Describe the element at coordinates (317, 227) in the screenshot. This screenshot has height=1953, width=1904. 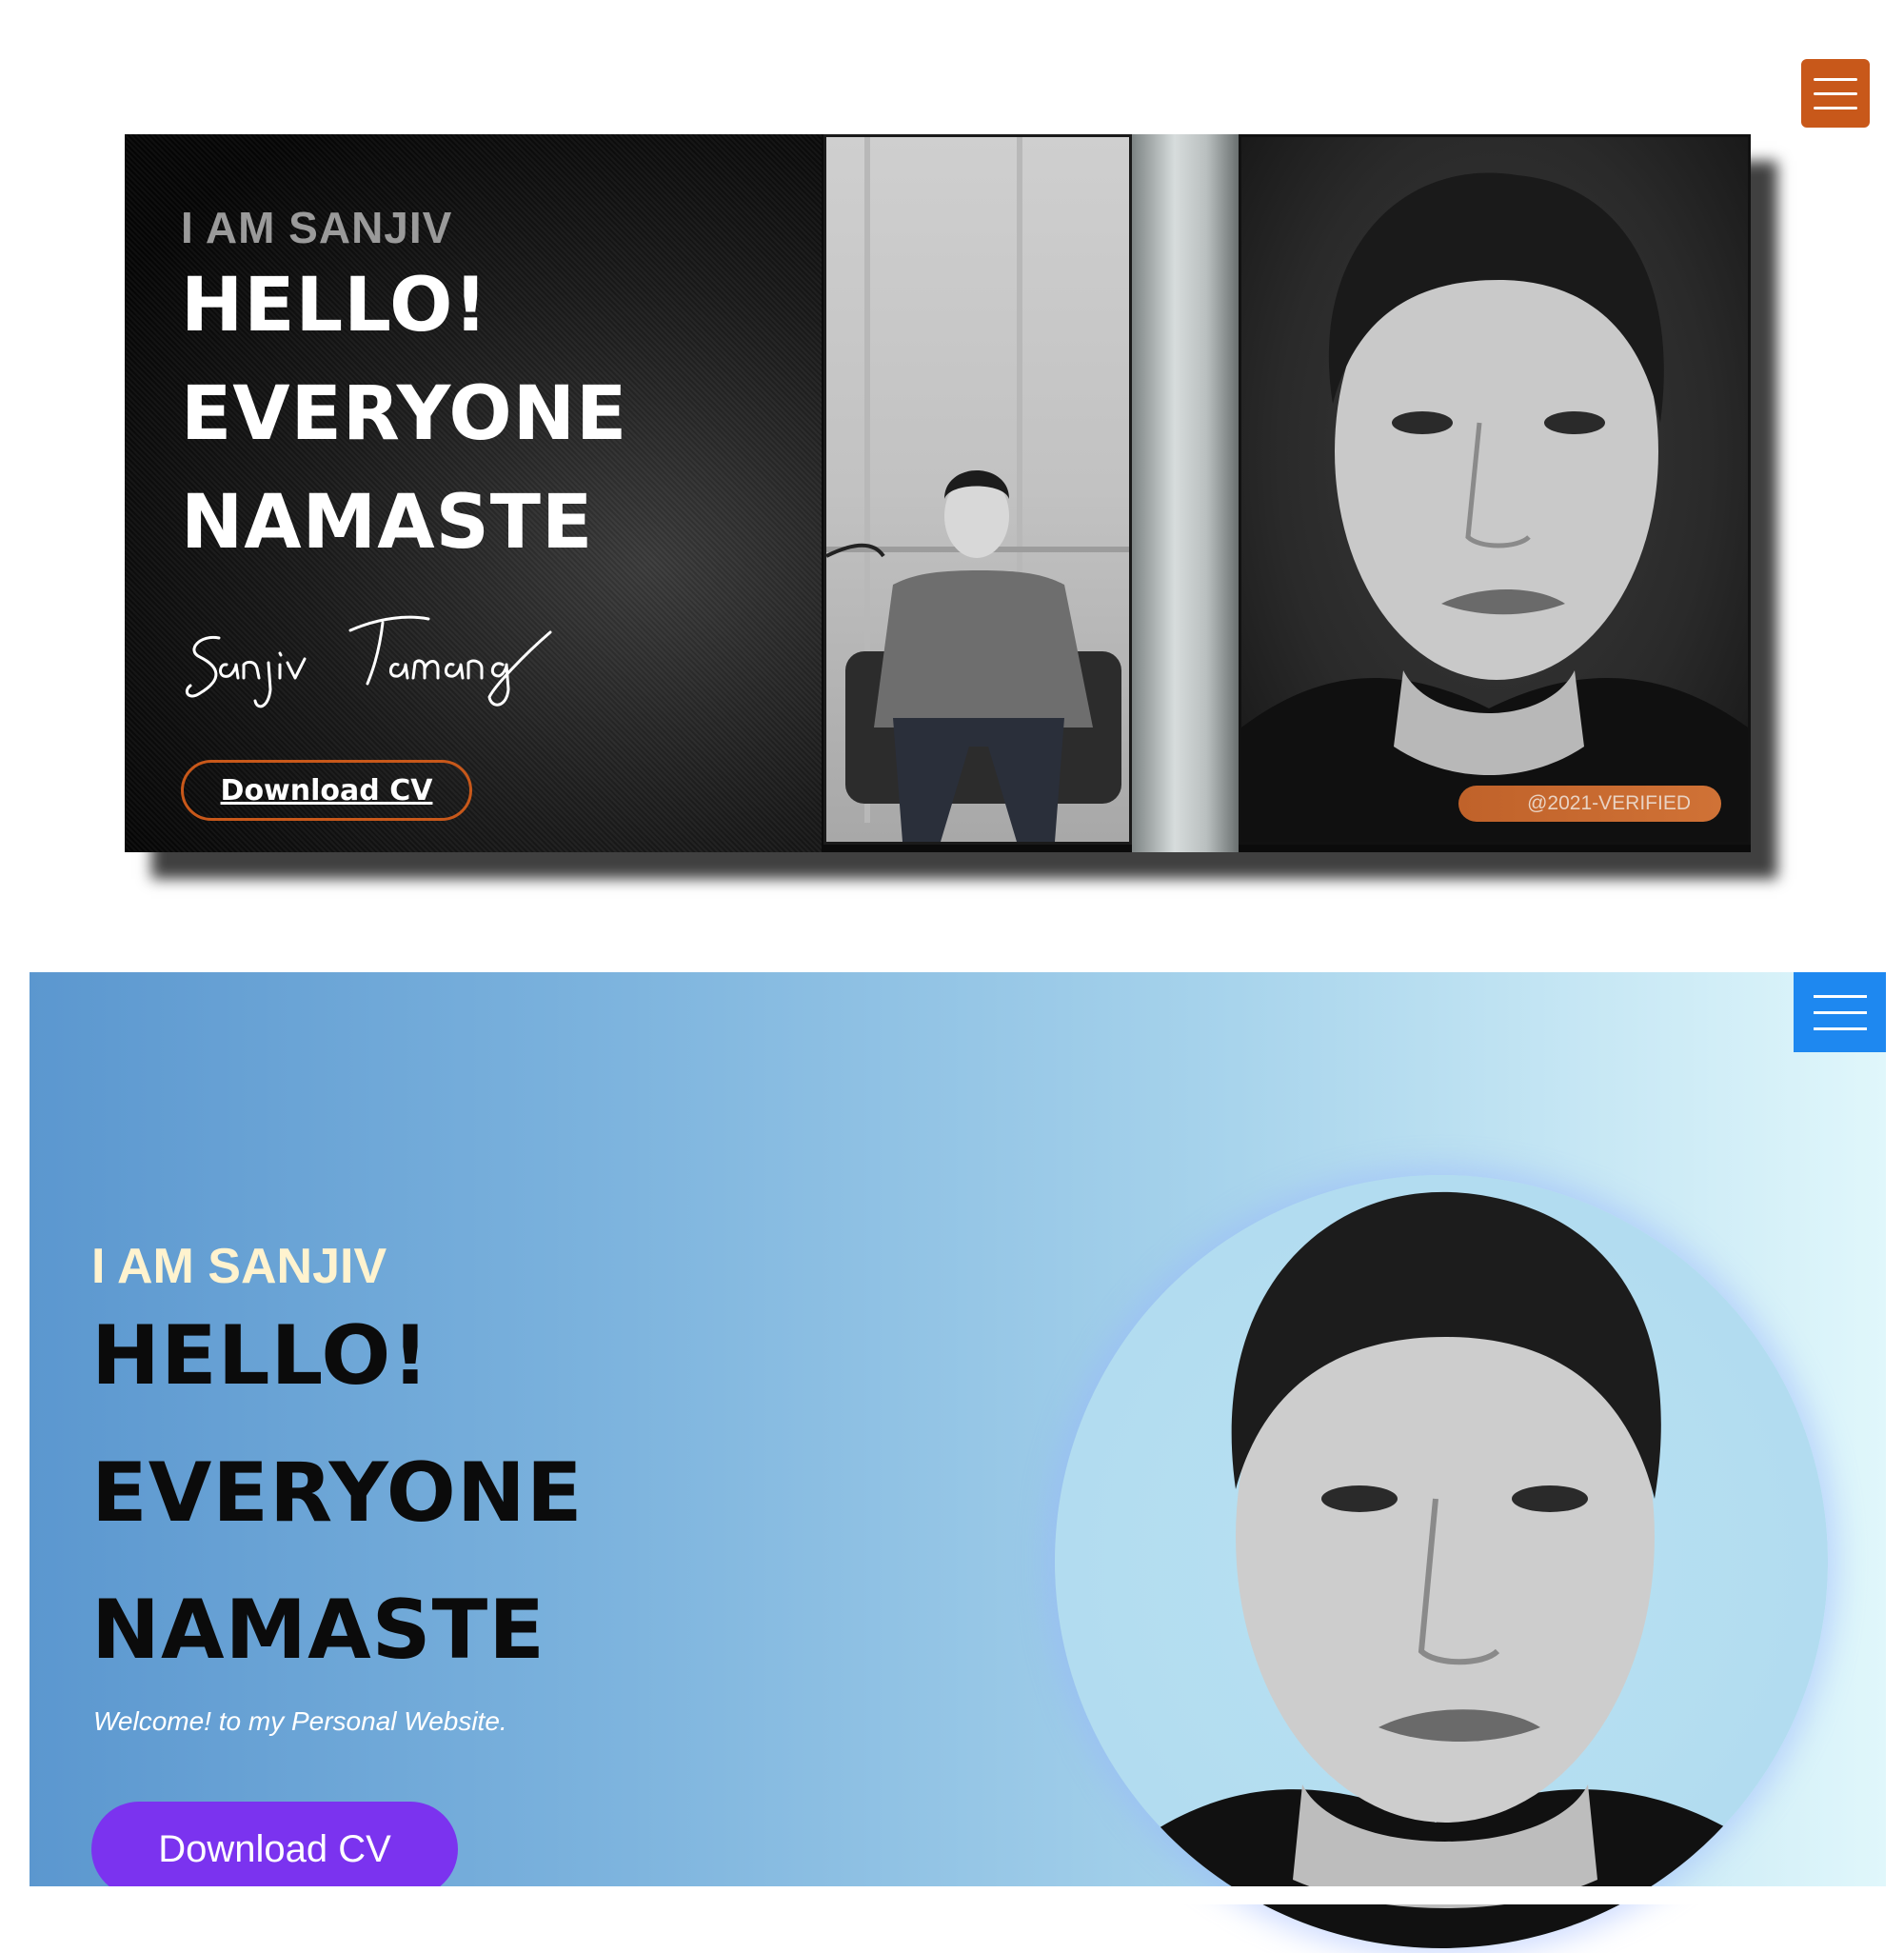
I see `hero-eyebrow: I AM SANJIV` at that location.